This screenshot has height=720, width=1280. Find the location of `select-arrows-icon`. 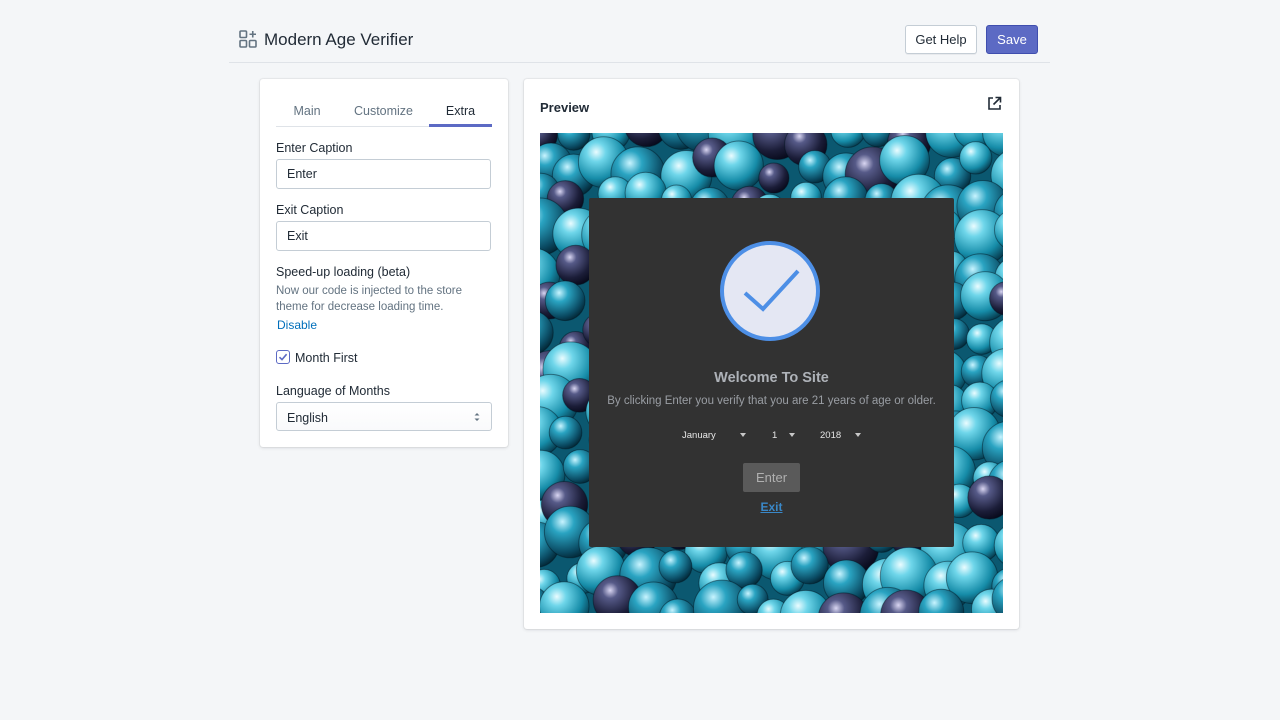

select-arrows-icon is located at coordinates (477, 417).